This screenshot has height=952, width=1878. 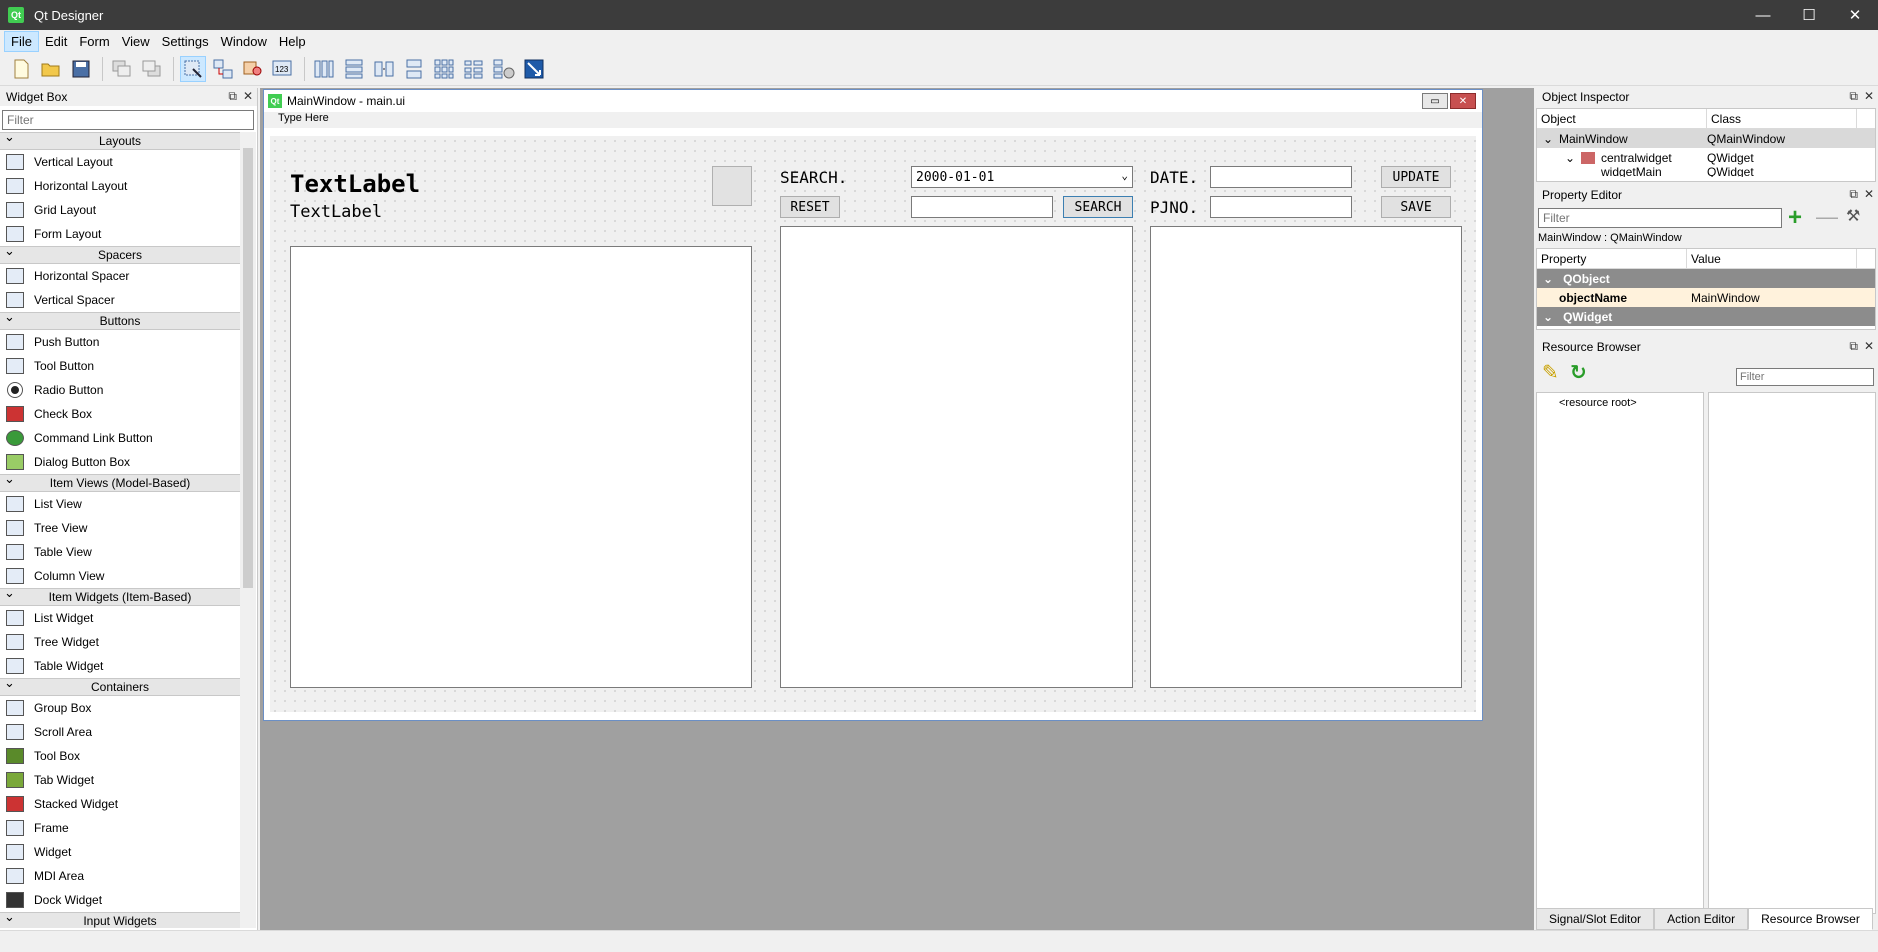 What do you see at coordinates (1620, 401) in the screenshot?
I see `resource-root-item: <resource root>` at bounding box center [1620, 401].